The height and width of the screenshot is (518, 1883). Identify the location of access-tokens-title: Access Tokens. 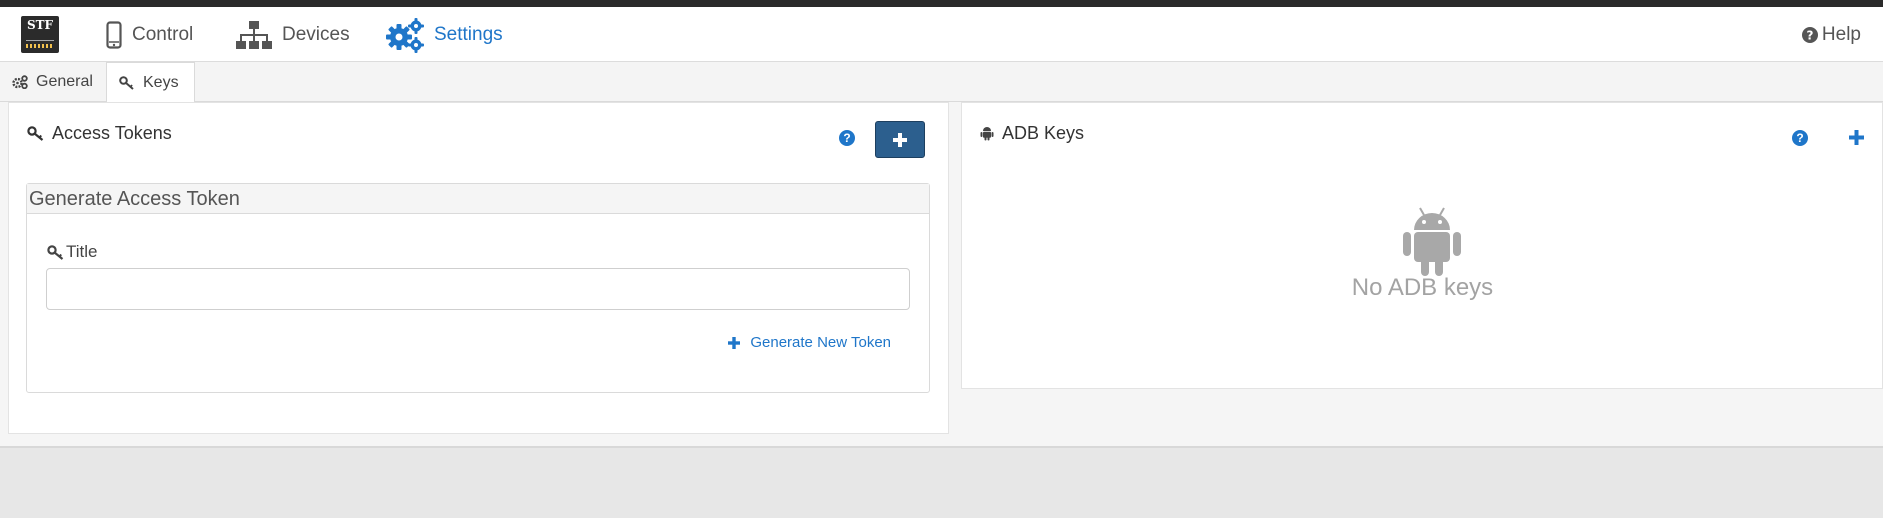
(112, 133).